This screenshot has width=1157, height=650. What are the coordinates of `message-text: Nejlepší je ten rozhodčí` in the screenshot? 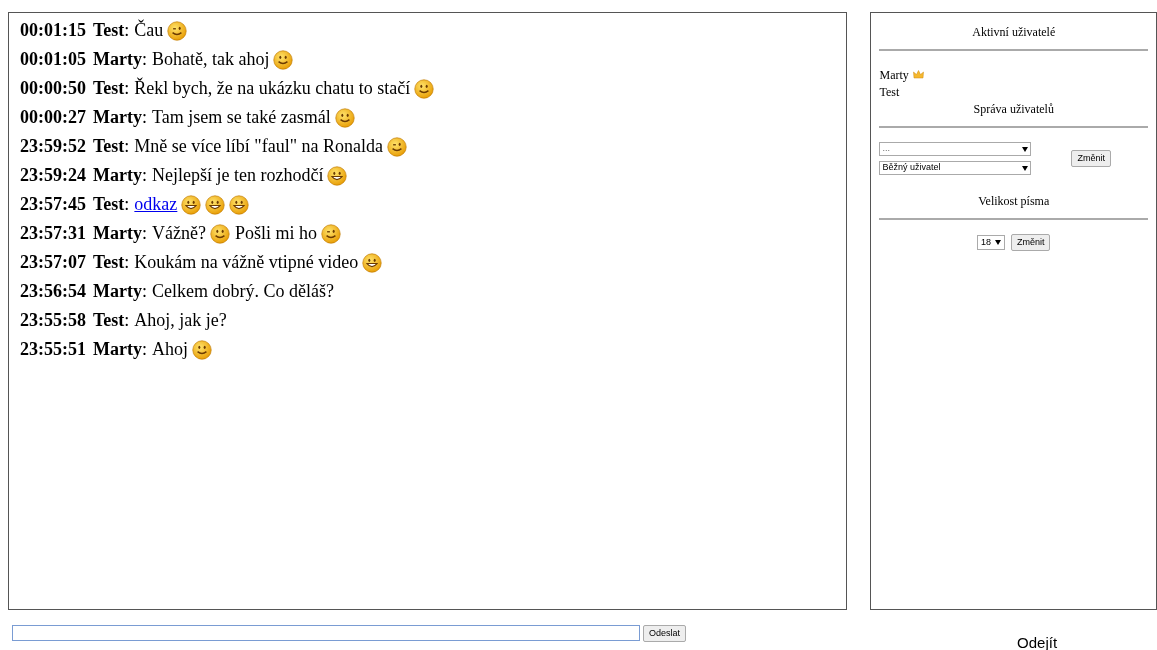 It's located at (238, 175).